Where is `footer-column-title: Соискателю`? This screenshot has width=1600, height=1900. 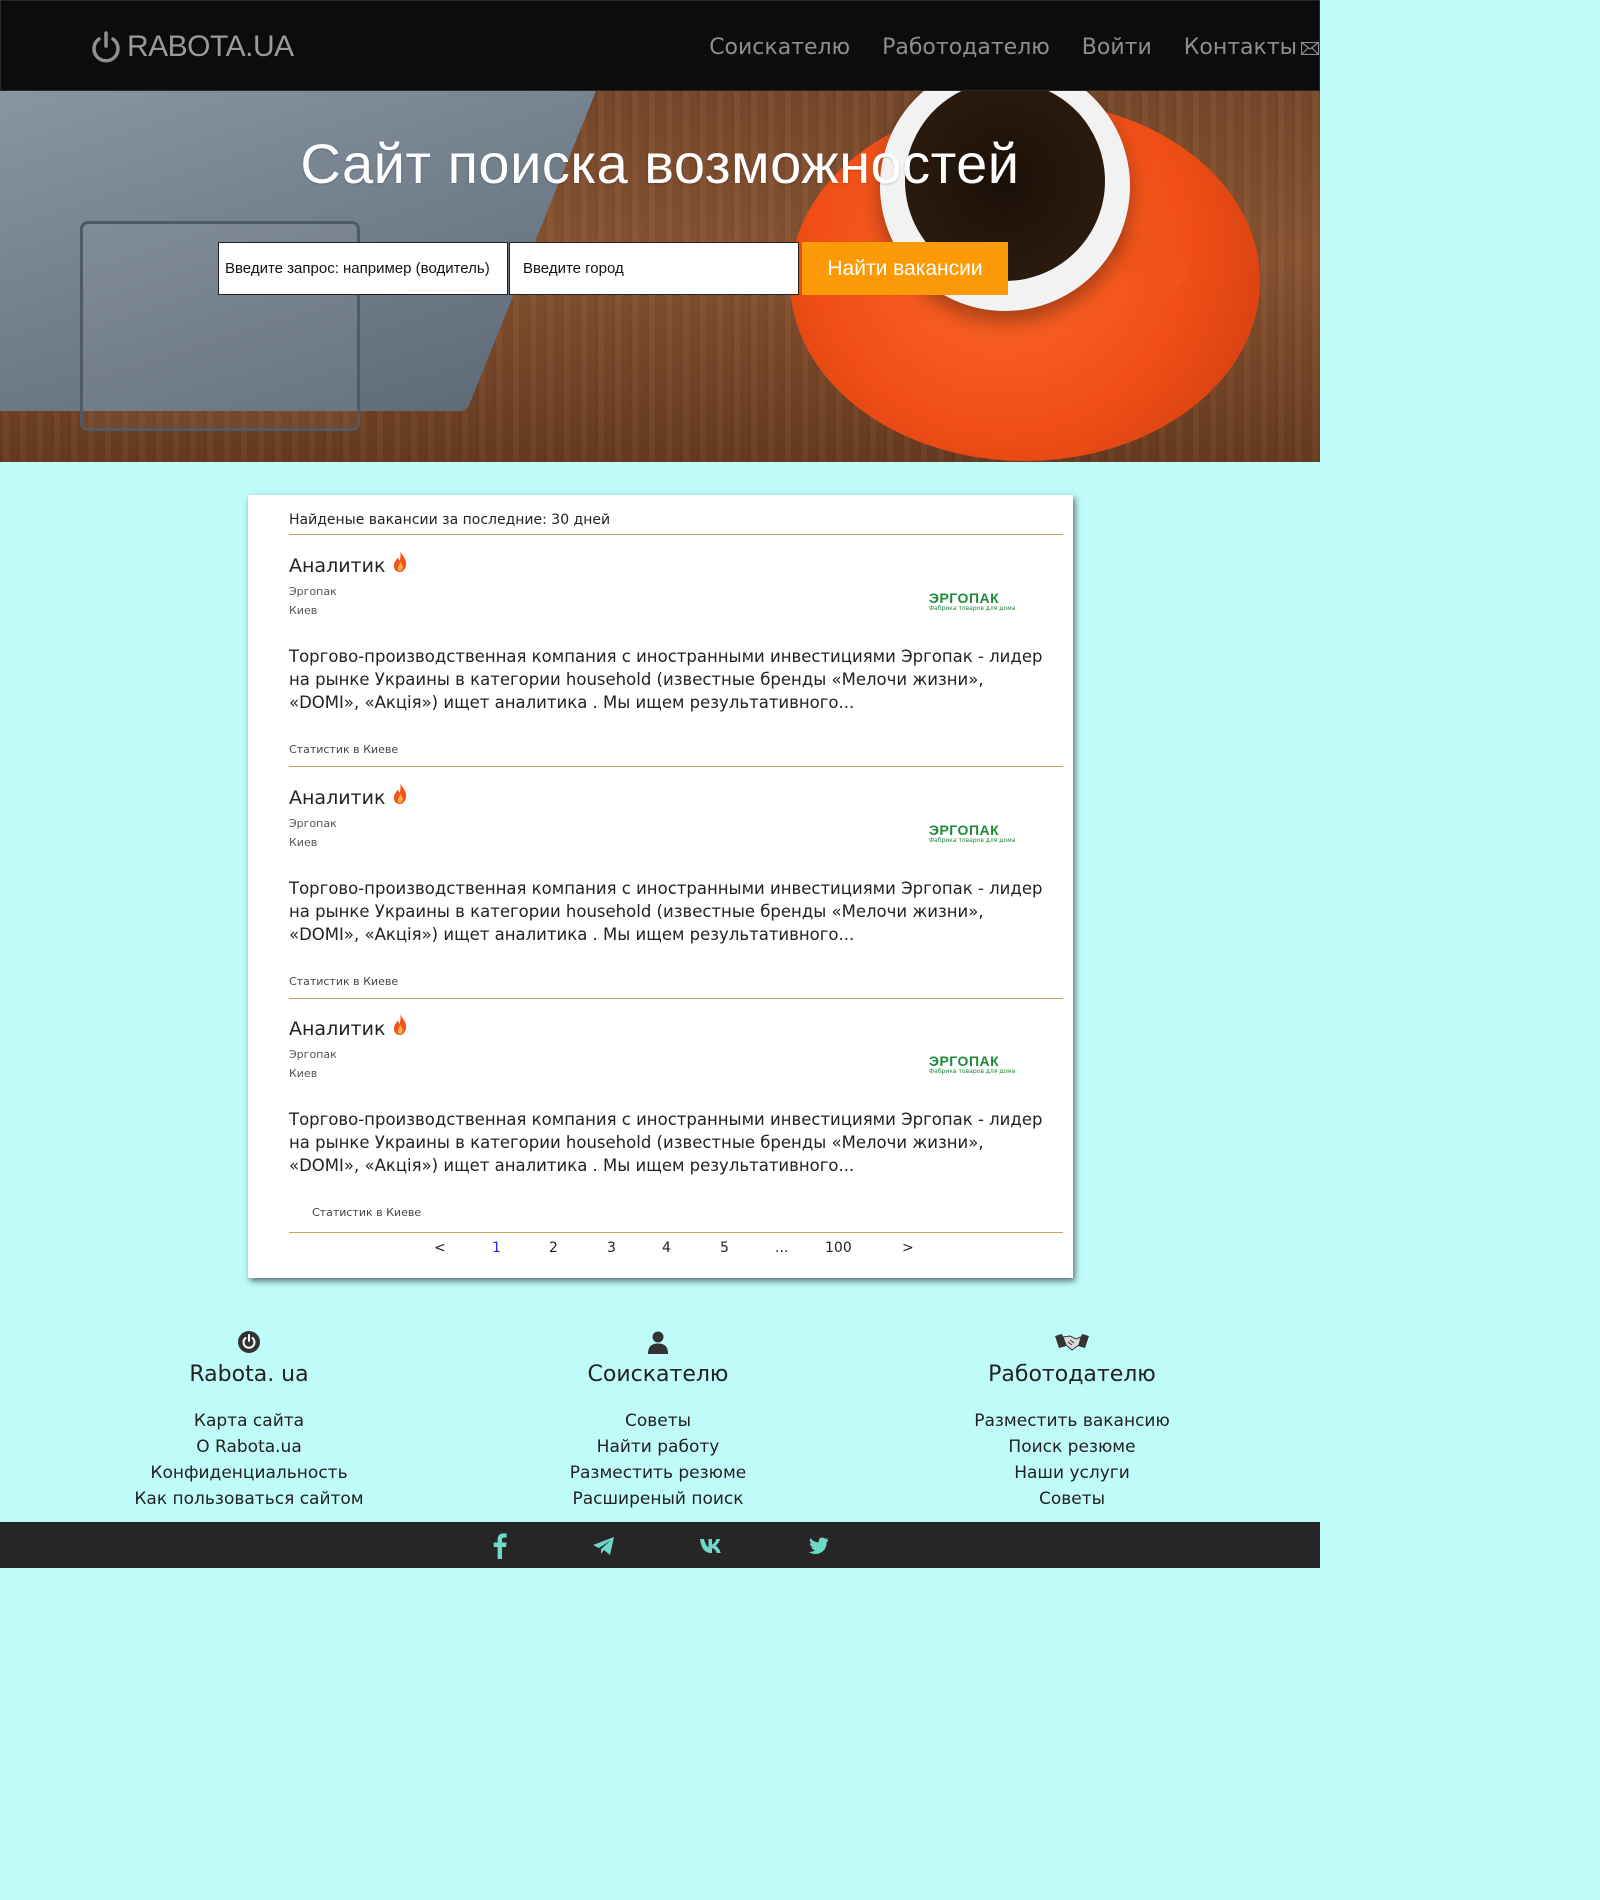
footer-column-title: Соискателю is located at coordinates (658, 1374).